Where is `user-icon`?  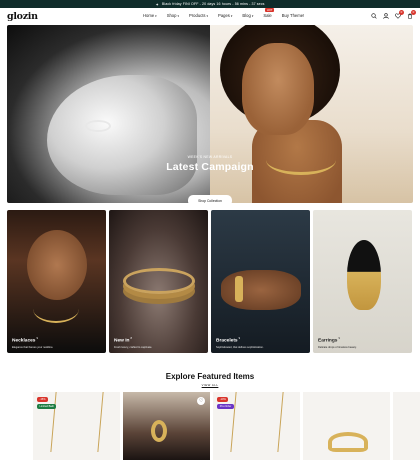 user-icon is located at coordinates (386, 16).